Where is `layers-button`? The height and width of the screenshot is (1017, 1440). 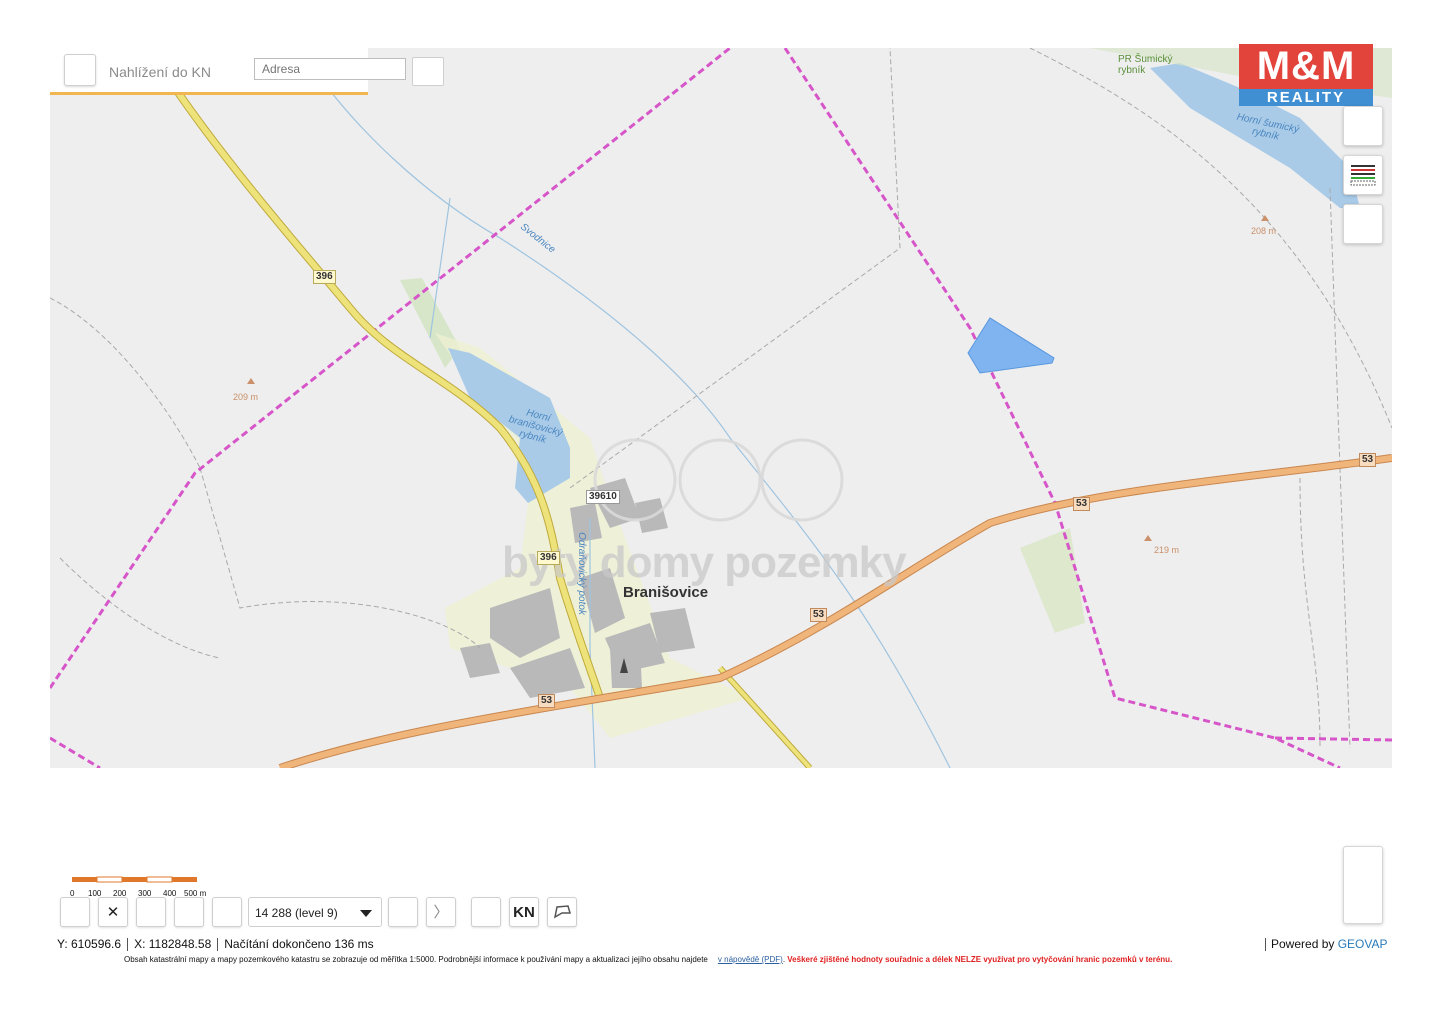 layers-button is located at coordinates (1363, 175).